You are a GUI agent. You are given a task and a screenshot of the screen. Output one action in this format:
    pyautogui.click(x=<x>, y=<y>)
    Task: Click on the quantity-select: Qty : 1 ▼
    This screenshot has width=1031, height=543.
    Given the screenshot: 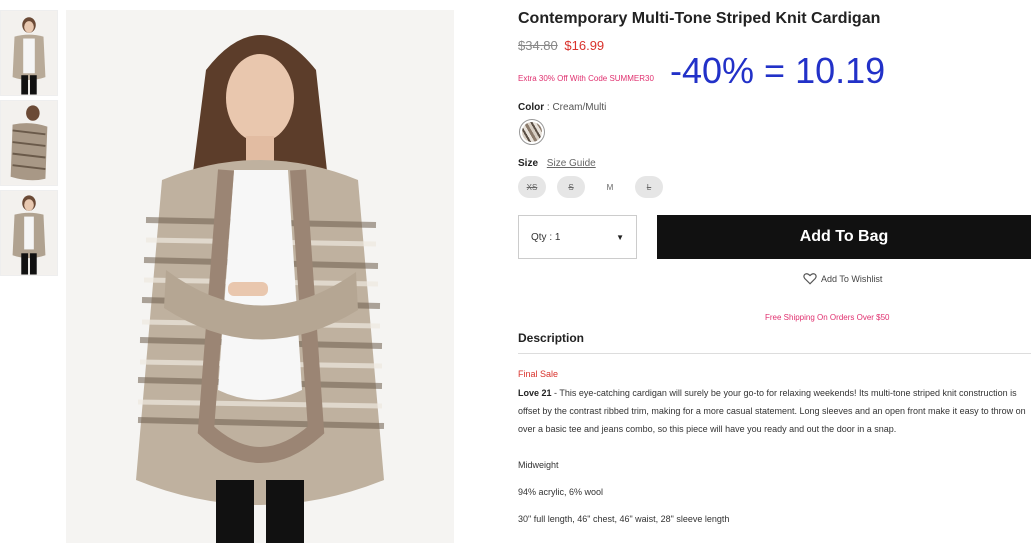 What is the action you would take?
    pyautogui.click(x=577, y=237)
    